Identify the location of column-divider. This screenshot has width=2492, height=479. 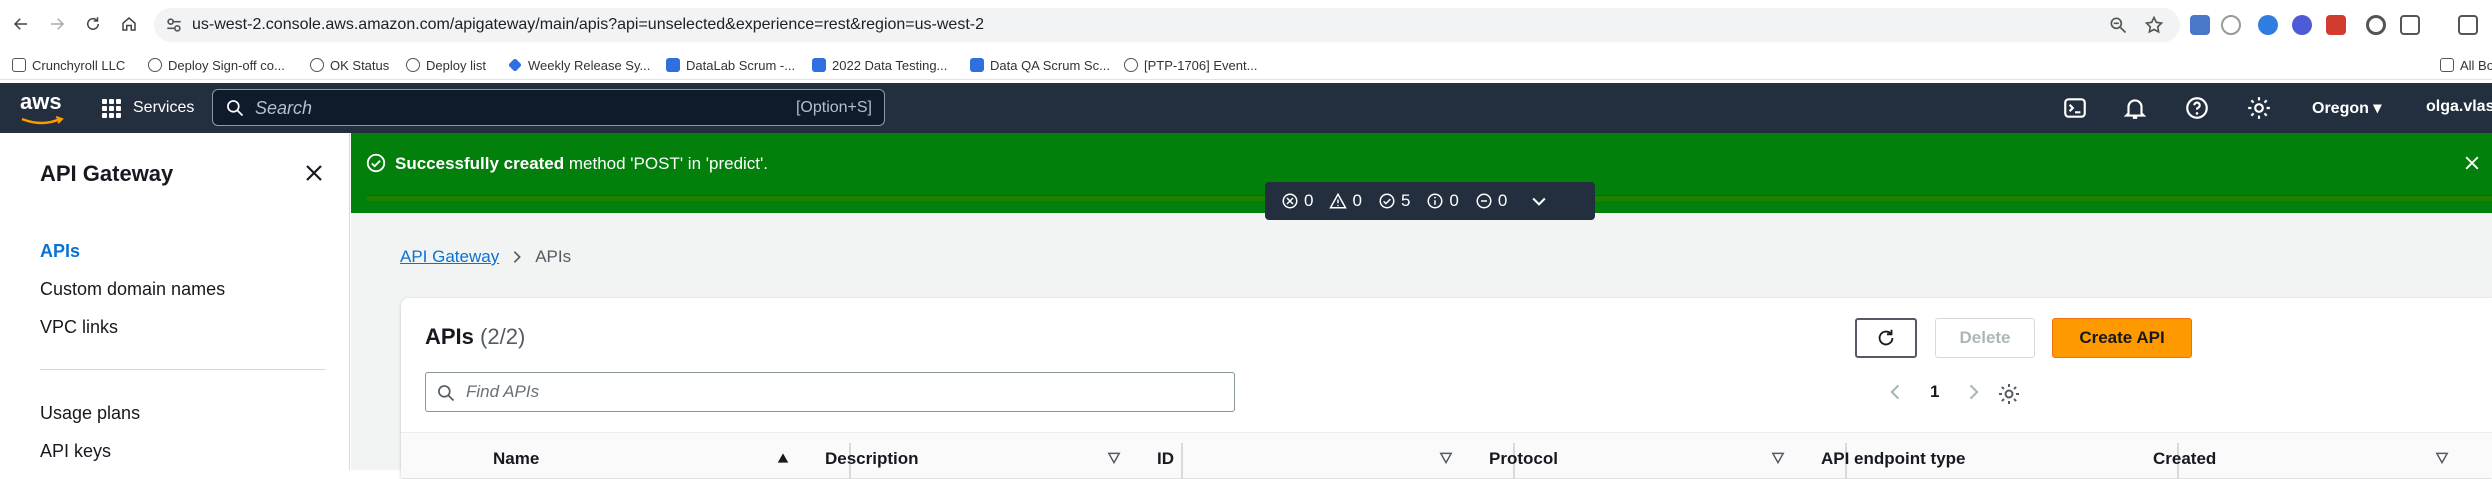
(1182, 461).